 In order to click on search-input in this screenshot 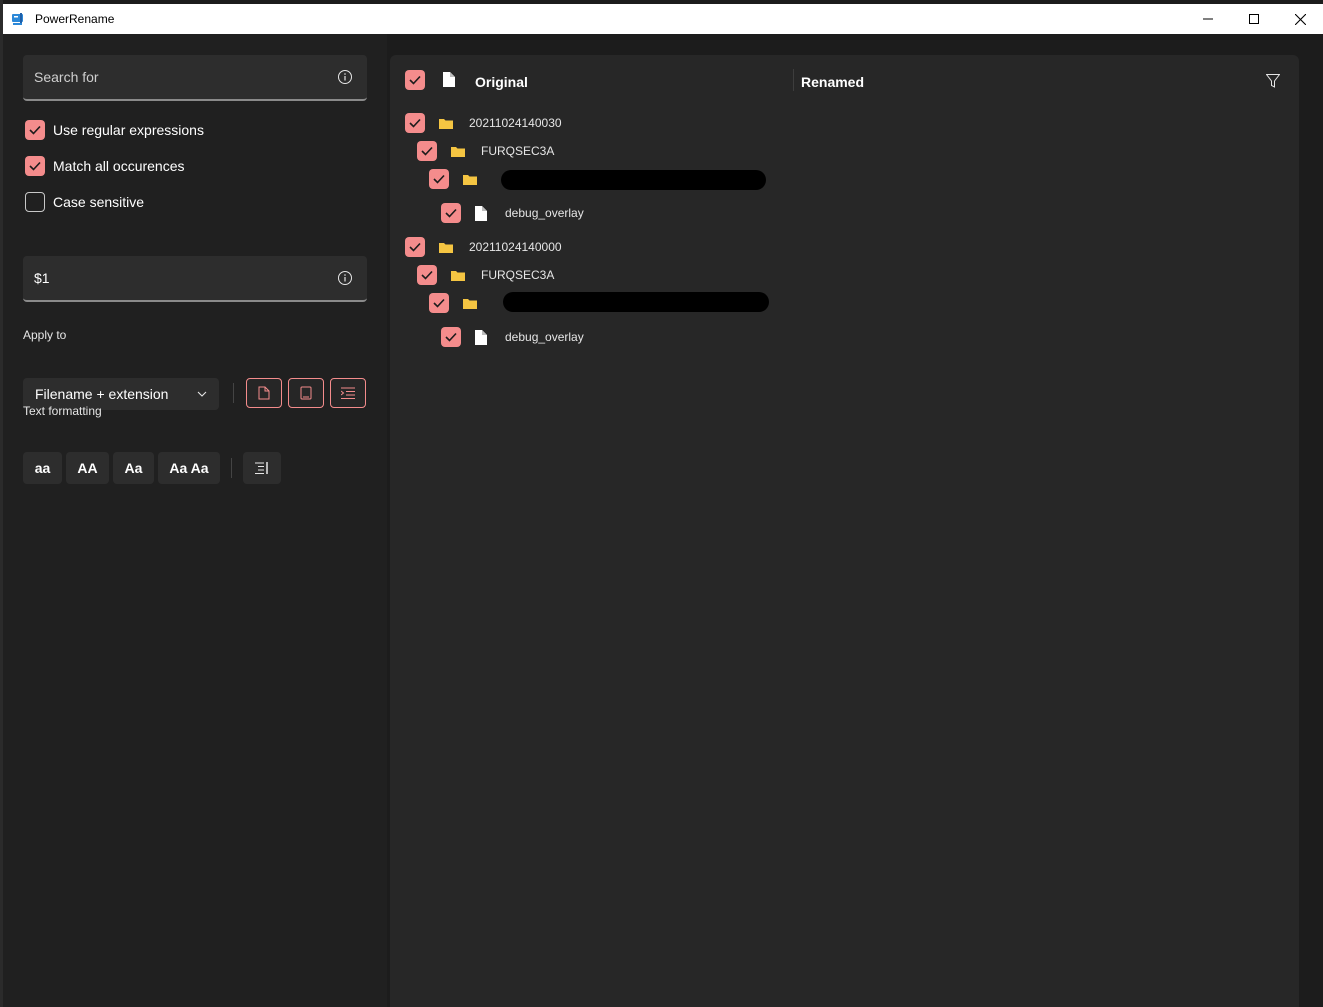, I will do `click(180, 77)`.